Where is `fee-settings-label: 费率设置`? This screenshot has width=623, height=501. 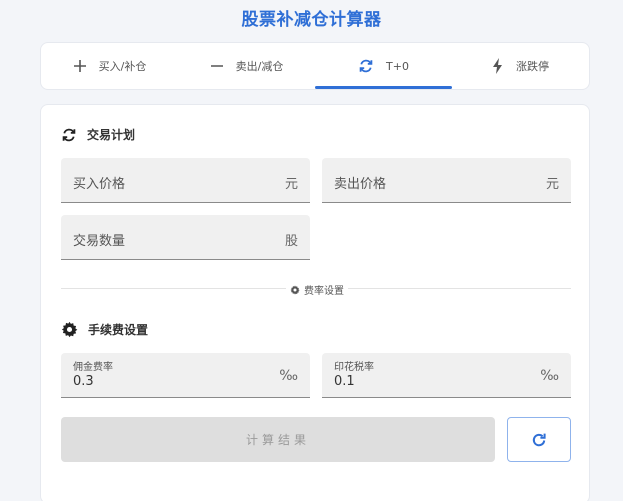
fee-settings-label: 费率设置 is located at coordinates (324, 291).